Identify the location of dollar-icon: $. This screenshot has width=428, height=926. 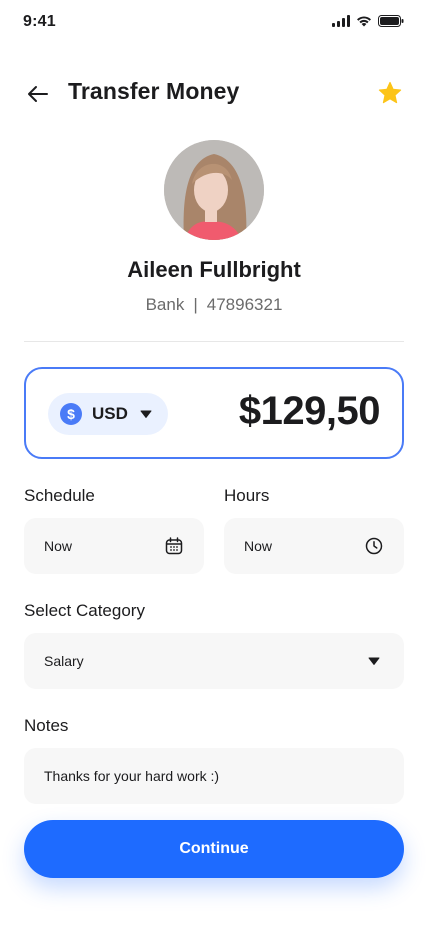
(71, 414).